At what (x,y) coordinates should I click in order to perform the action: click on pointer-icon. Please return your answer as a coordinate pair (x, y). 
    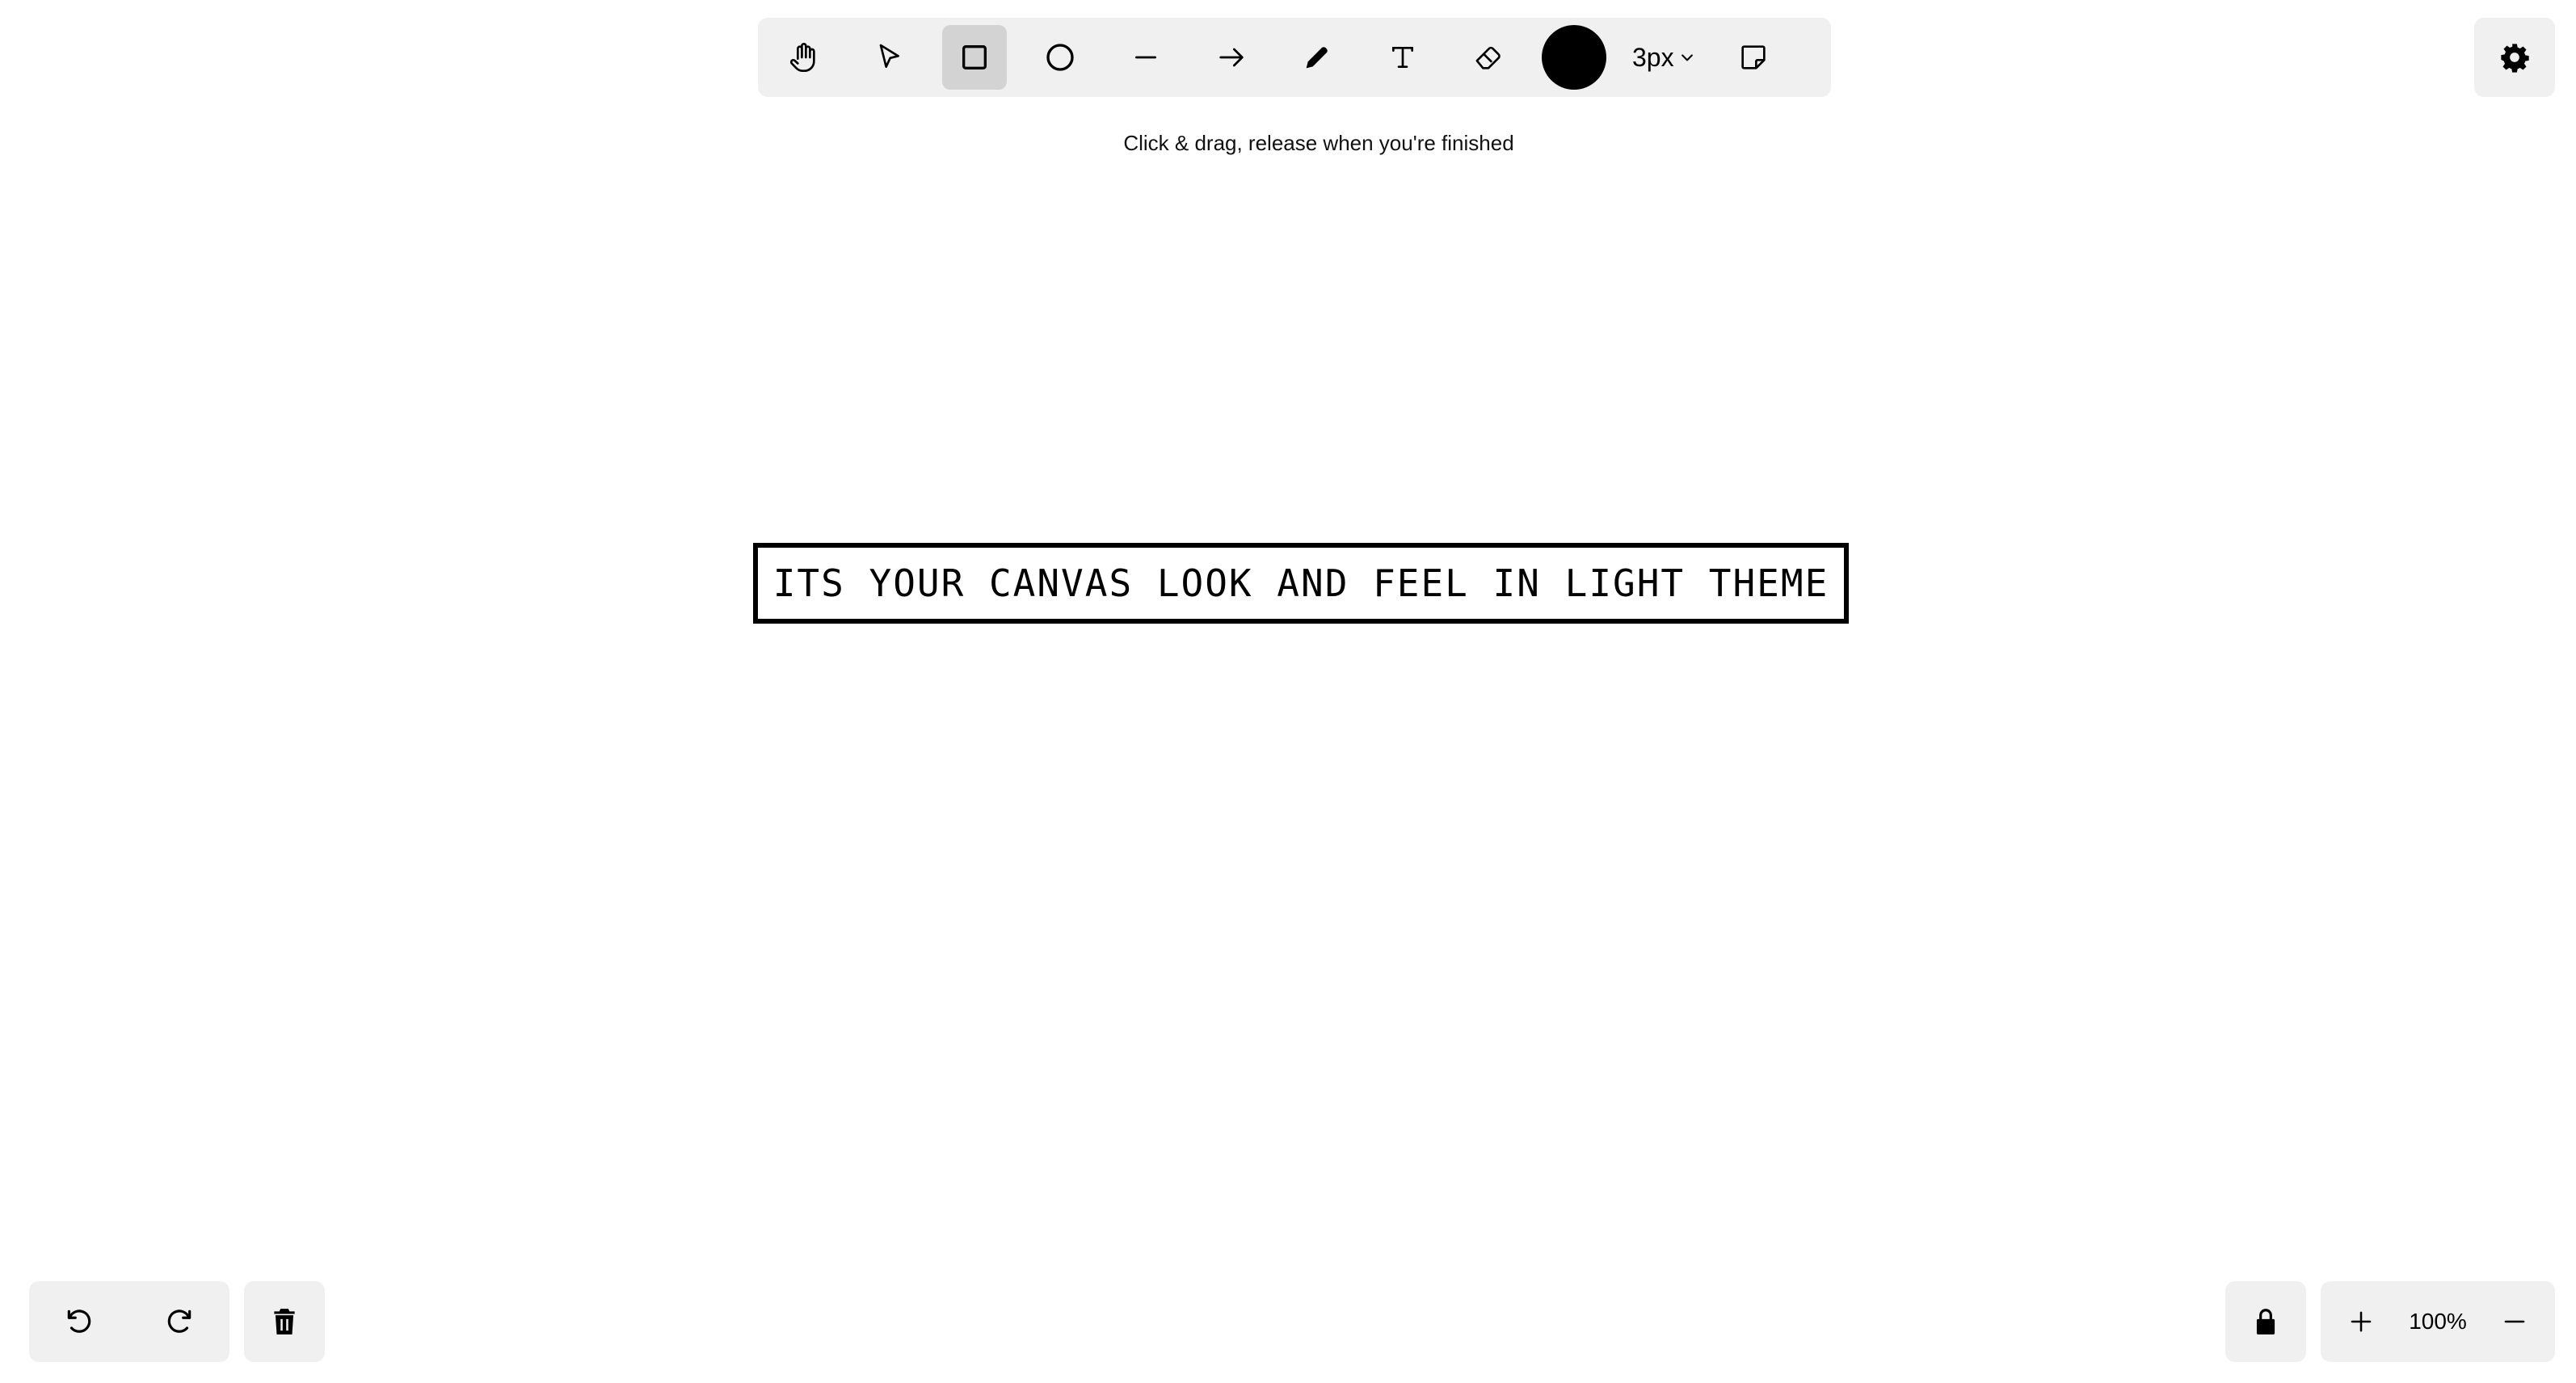
    Looking at the image, I should click on (889, 56).